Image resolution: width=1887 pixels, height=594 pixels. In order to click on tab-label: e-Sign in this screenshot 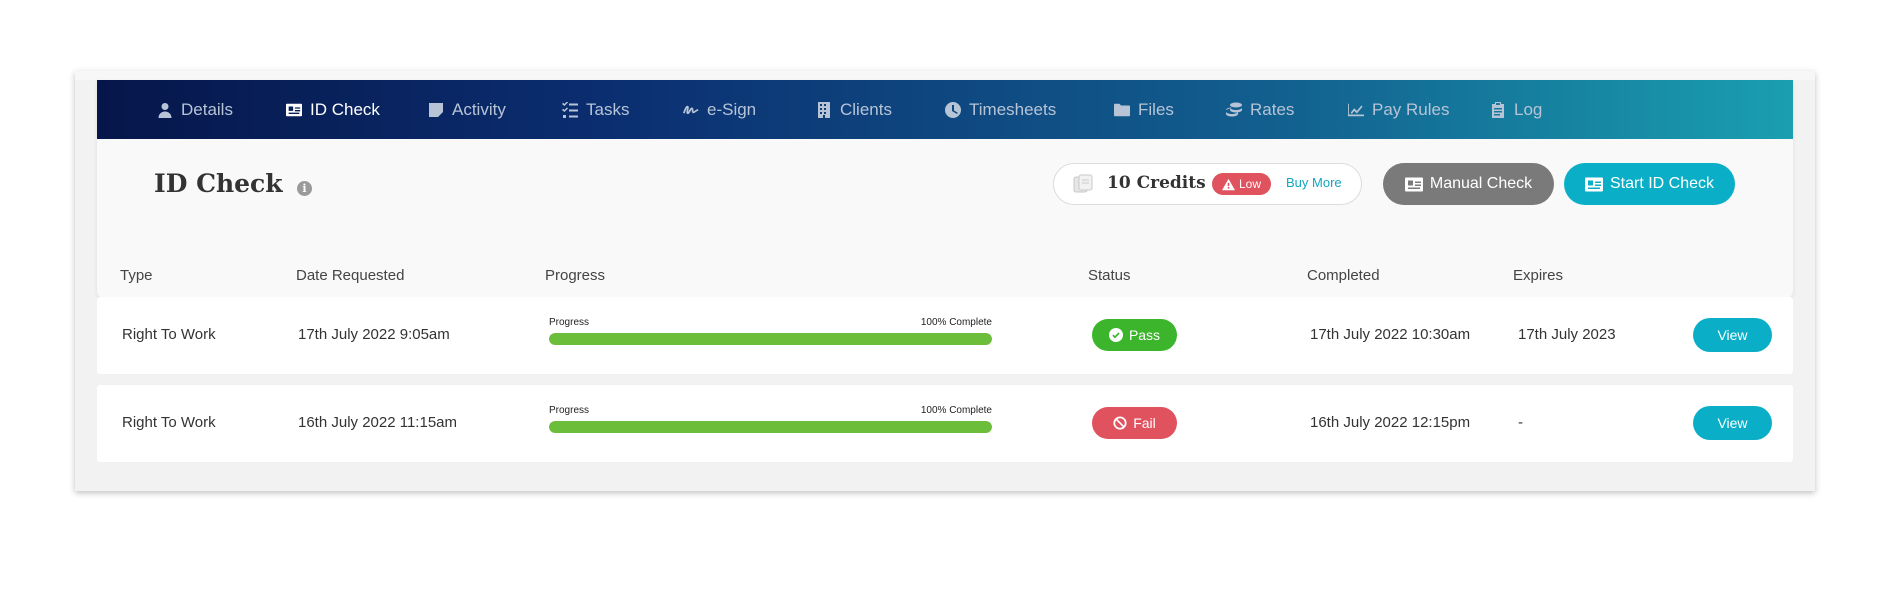, I will do `click(732, 109)`.